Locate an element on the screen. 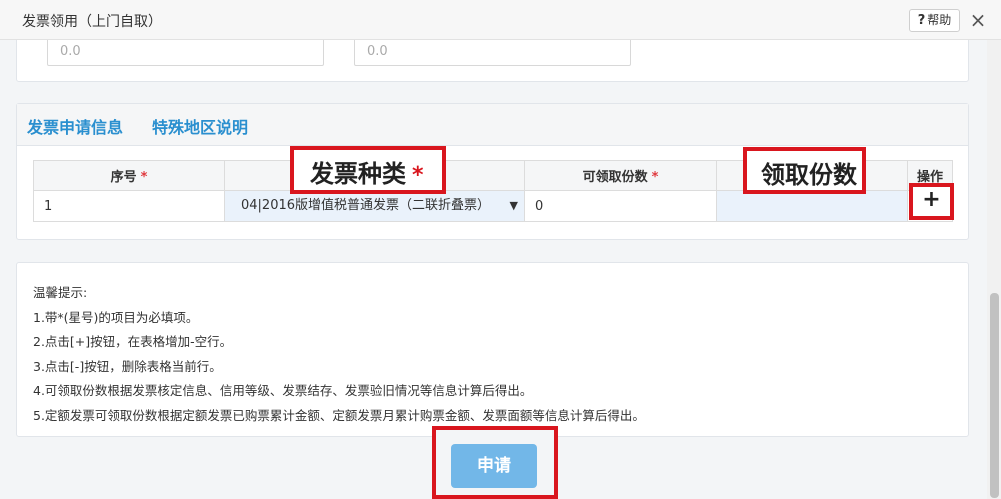  highlight-invoice-type: 发票种类 * is located at coordinates (368, 170).